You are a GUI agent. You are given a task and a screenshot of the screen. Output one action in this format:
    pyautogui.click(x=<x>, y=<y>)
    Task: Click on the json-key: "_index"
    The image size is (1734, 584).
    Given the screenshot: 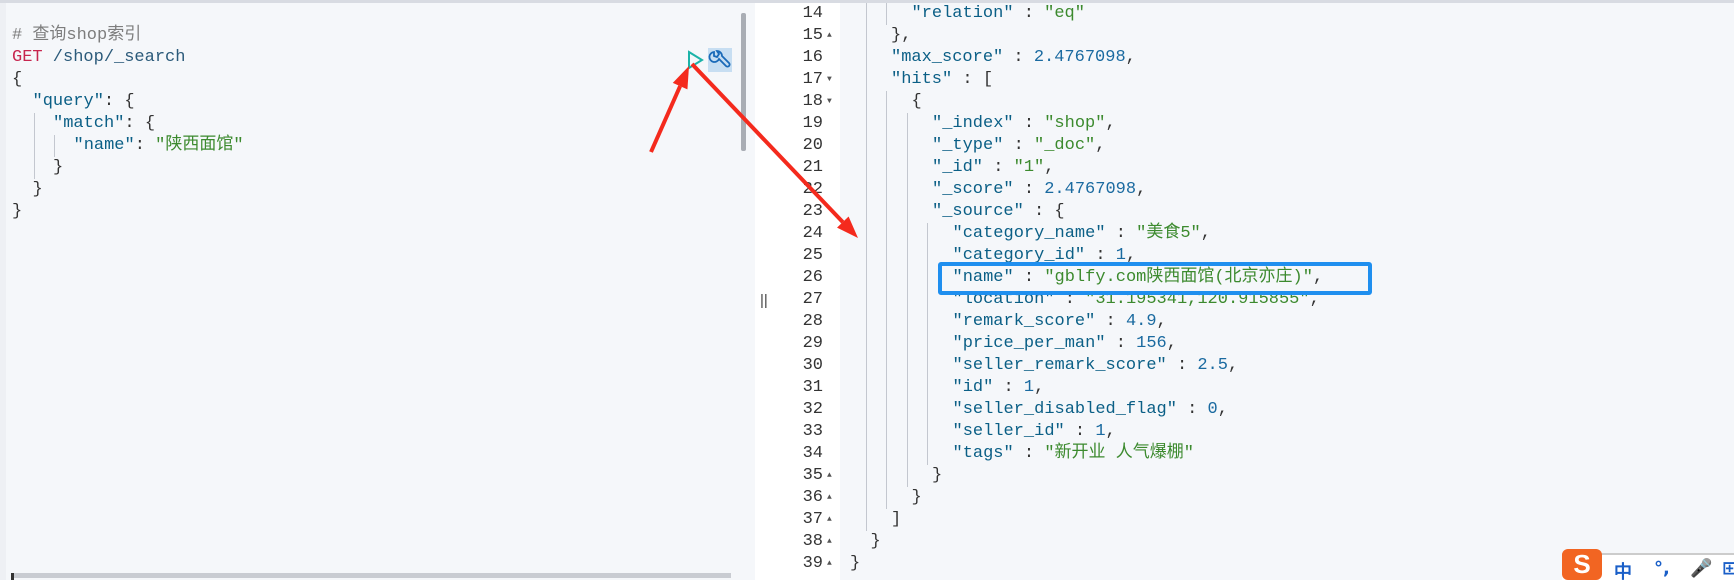 What is the action you would take?
    pyautogui.click(x=973, y=123)
    